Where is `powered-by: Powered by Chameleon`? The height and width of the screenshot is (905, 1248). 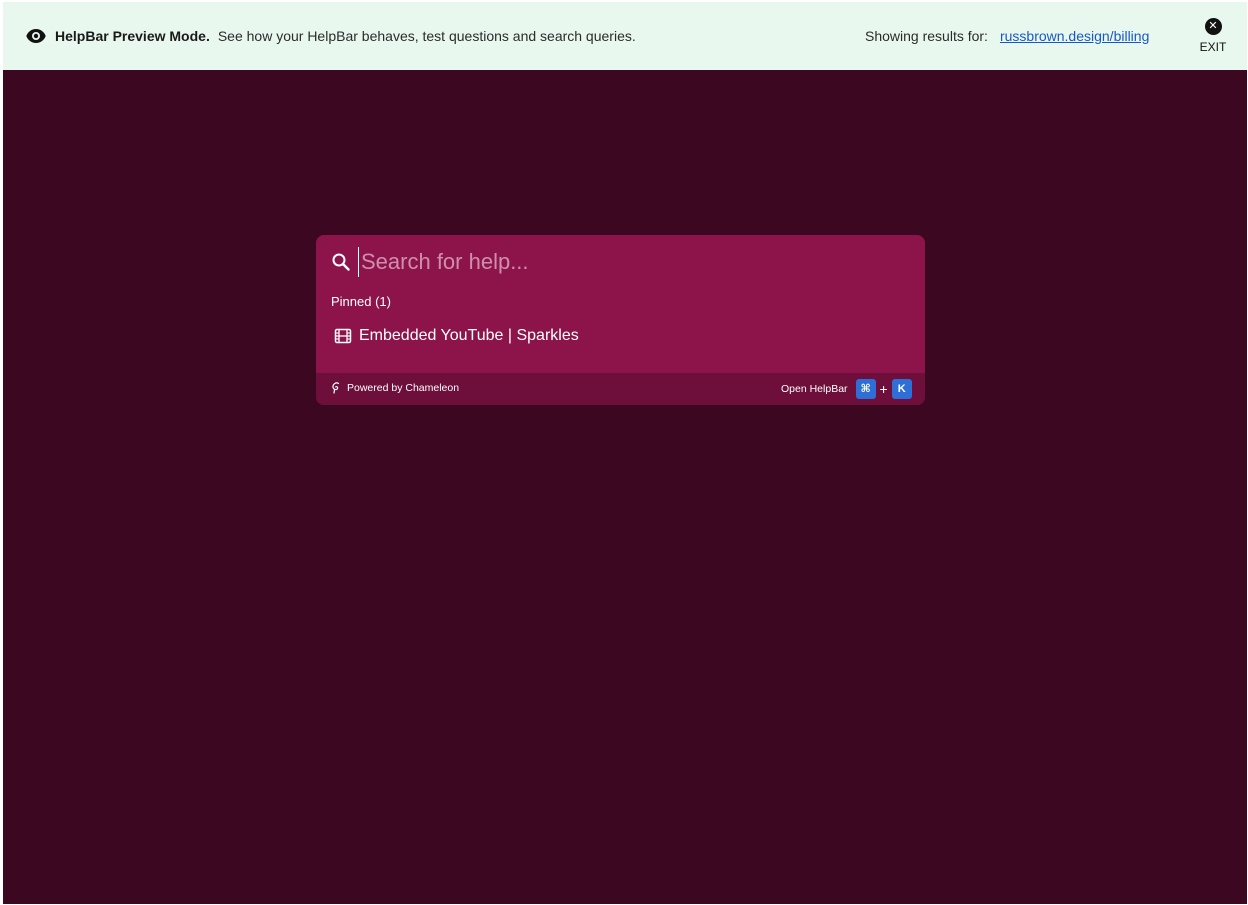
powered-by: Powered by Chameleon is located at coordinates (395, 388).